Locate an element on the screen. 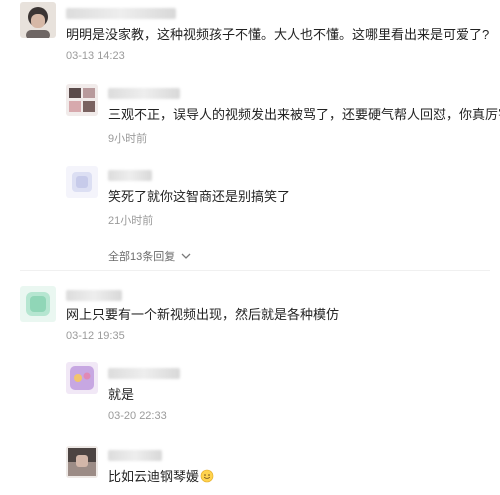  reply-date: 21小时前 is located at coordinates (131, 221).